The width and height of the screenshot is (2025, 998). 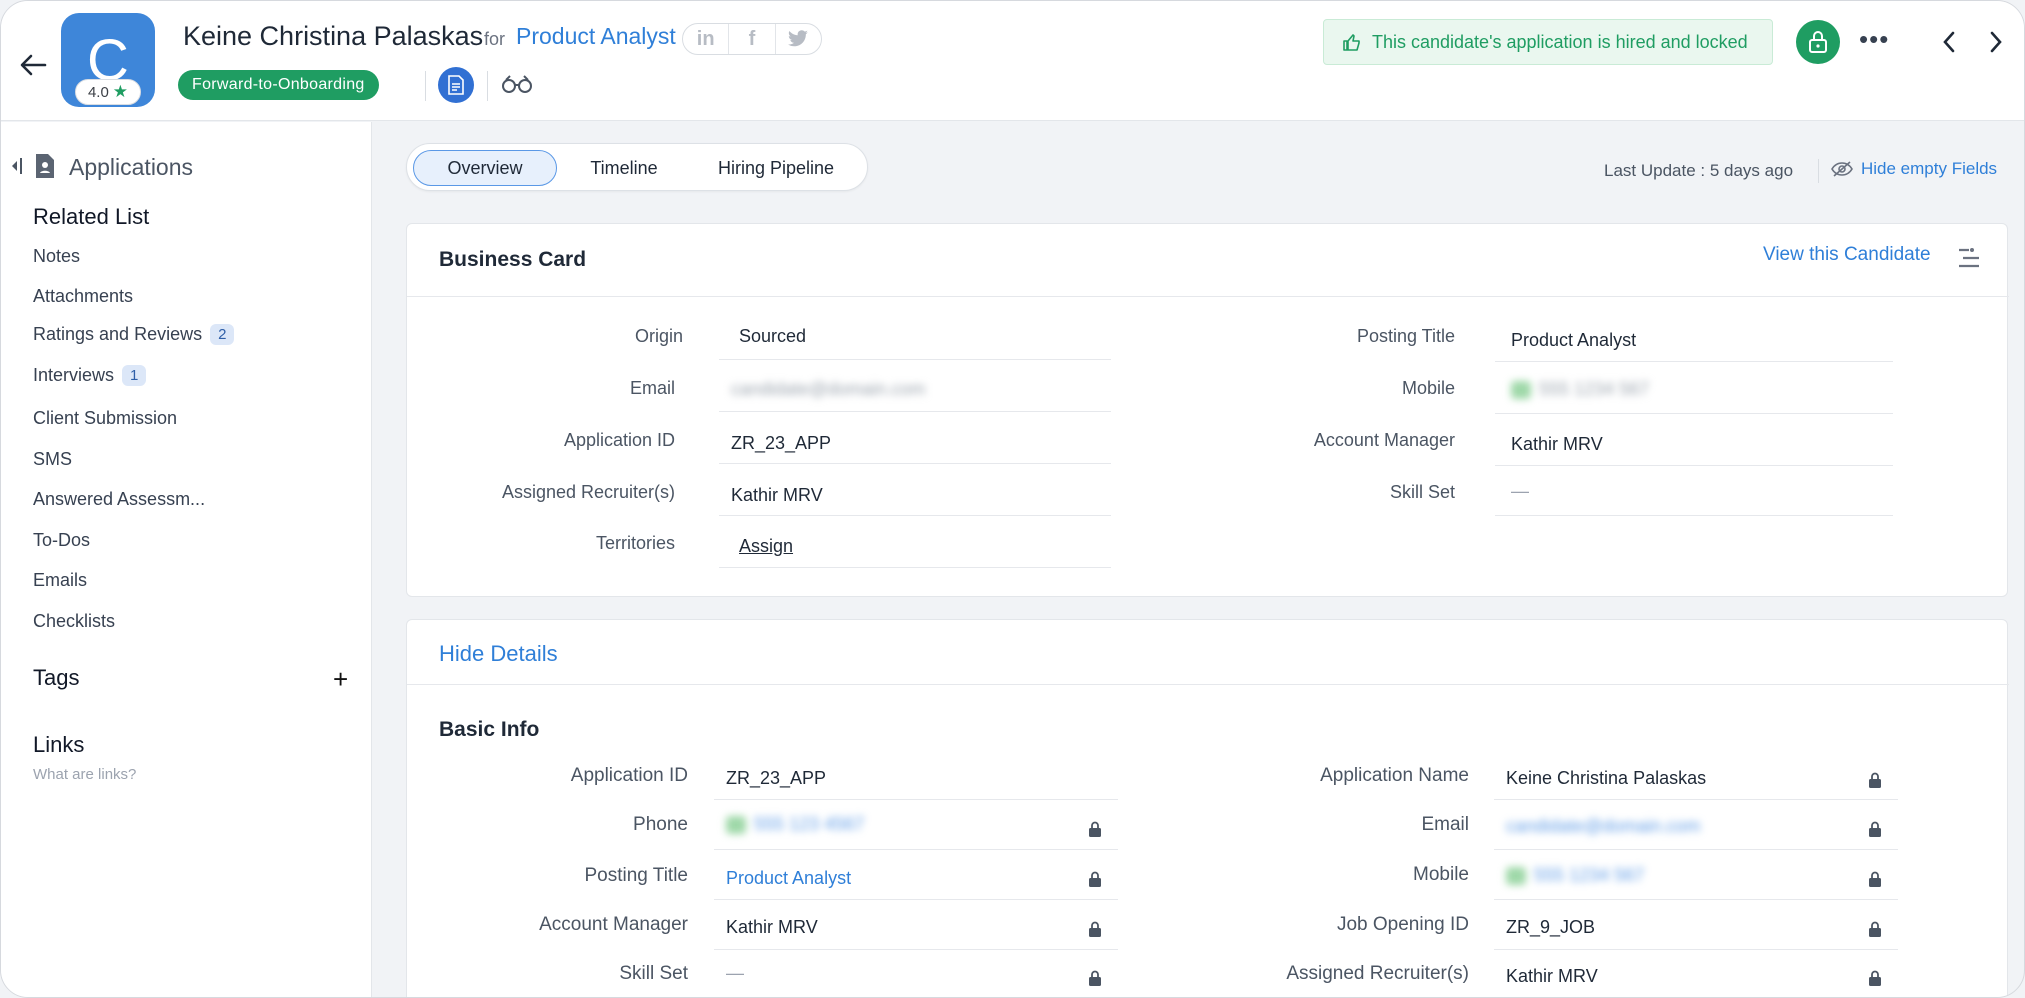 I want to click on social-links: in f, so click(x=752, y=39).